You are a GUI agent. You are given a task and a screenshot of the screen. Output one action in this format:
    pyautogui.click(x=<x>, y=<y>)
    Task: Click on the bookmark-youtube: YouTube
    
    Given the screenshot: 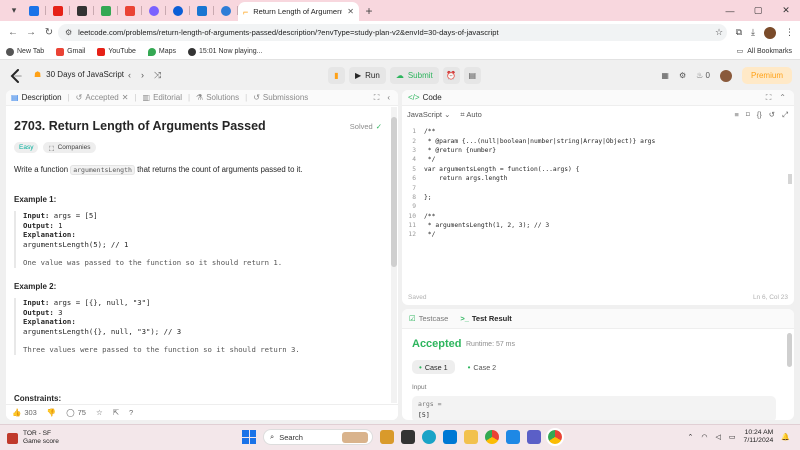 What is the action you would take?
    pyautogui.click(x=116, y=51)
    